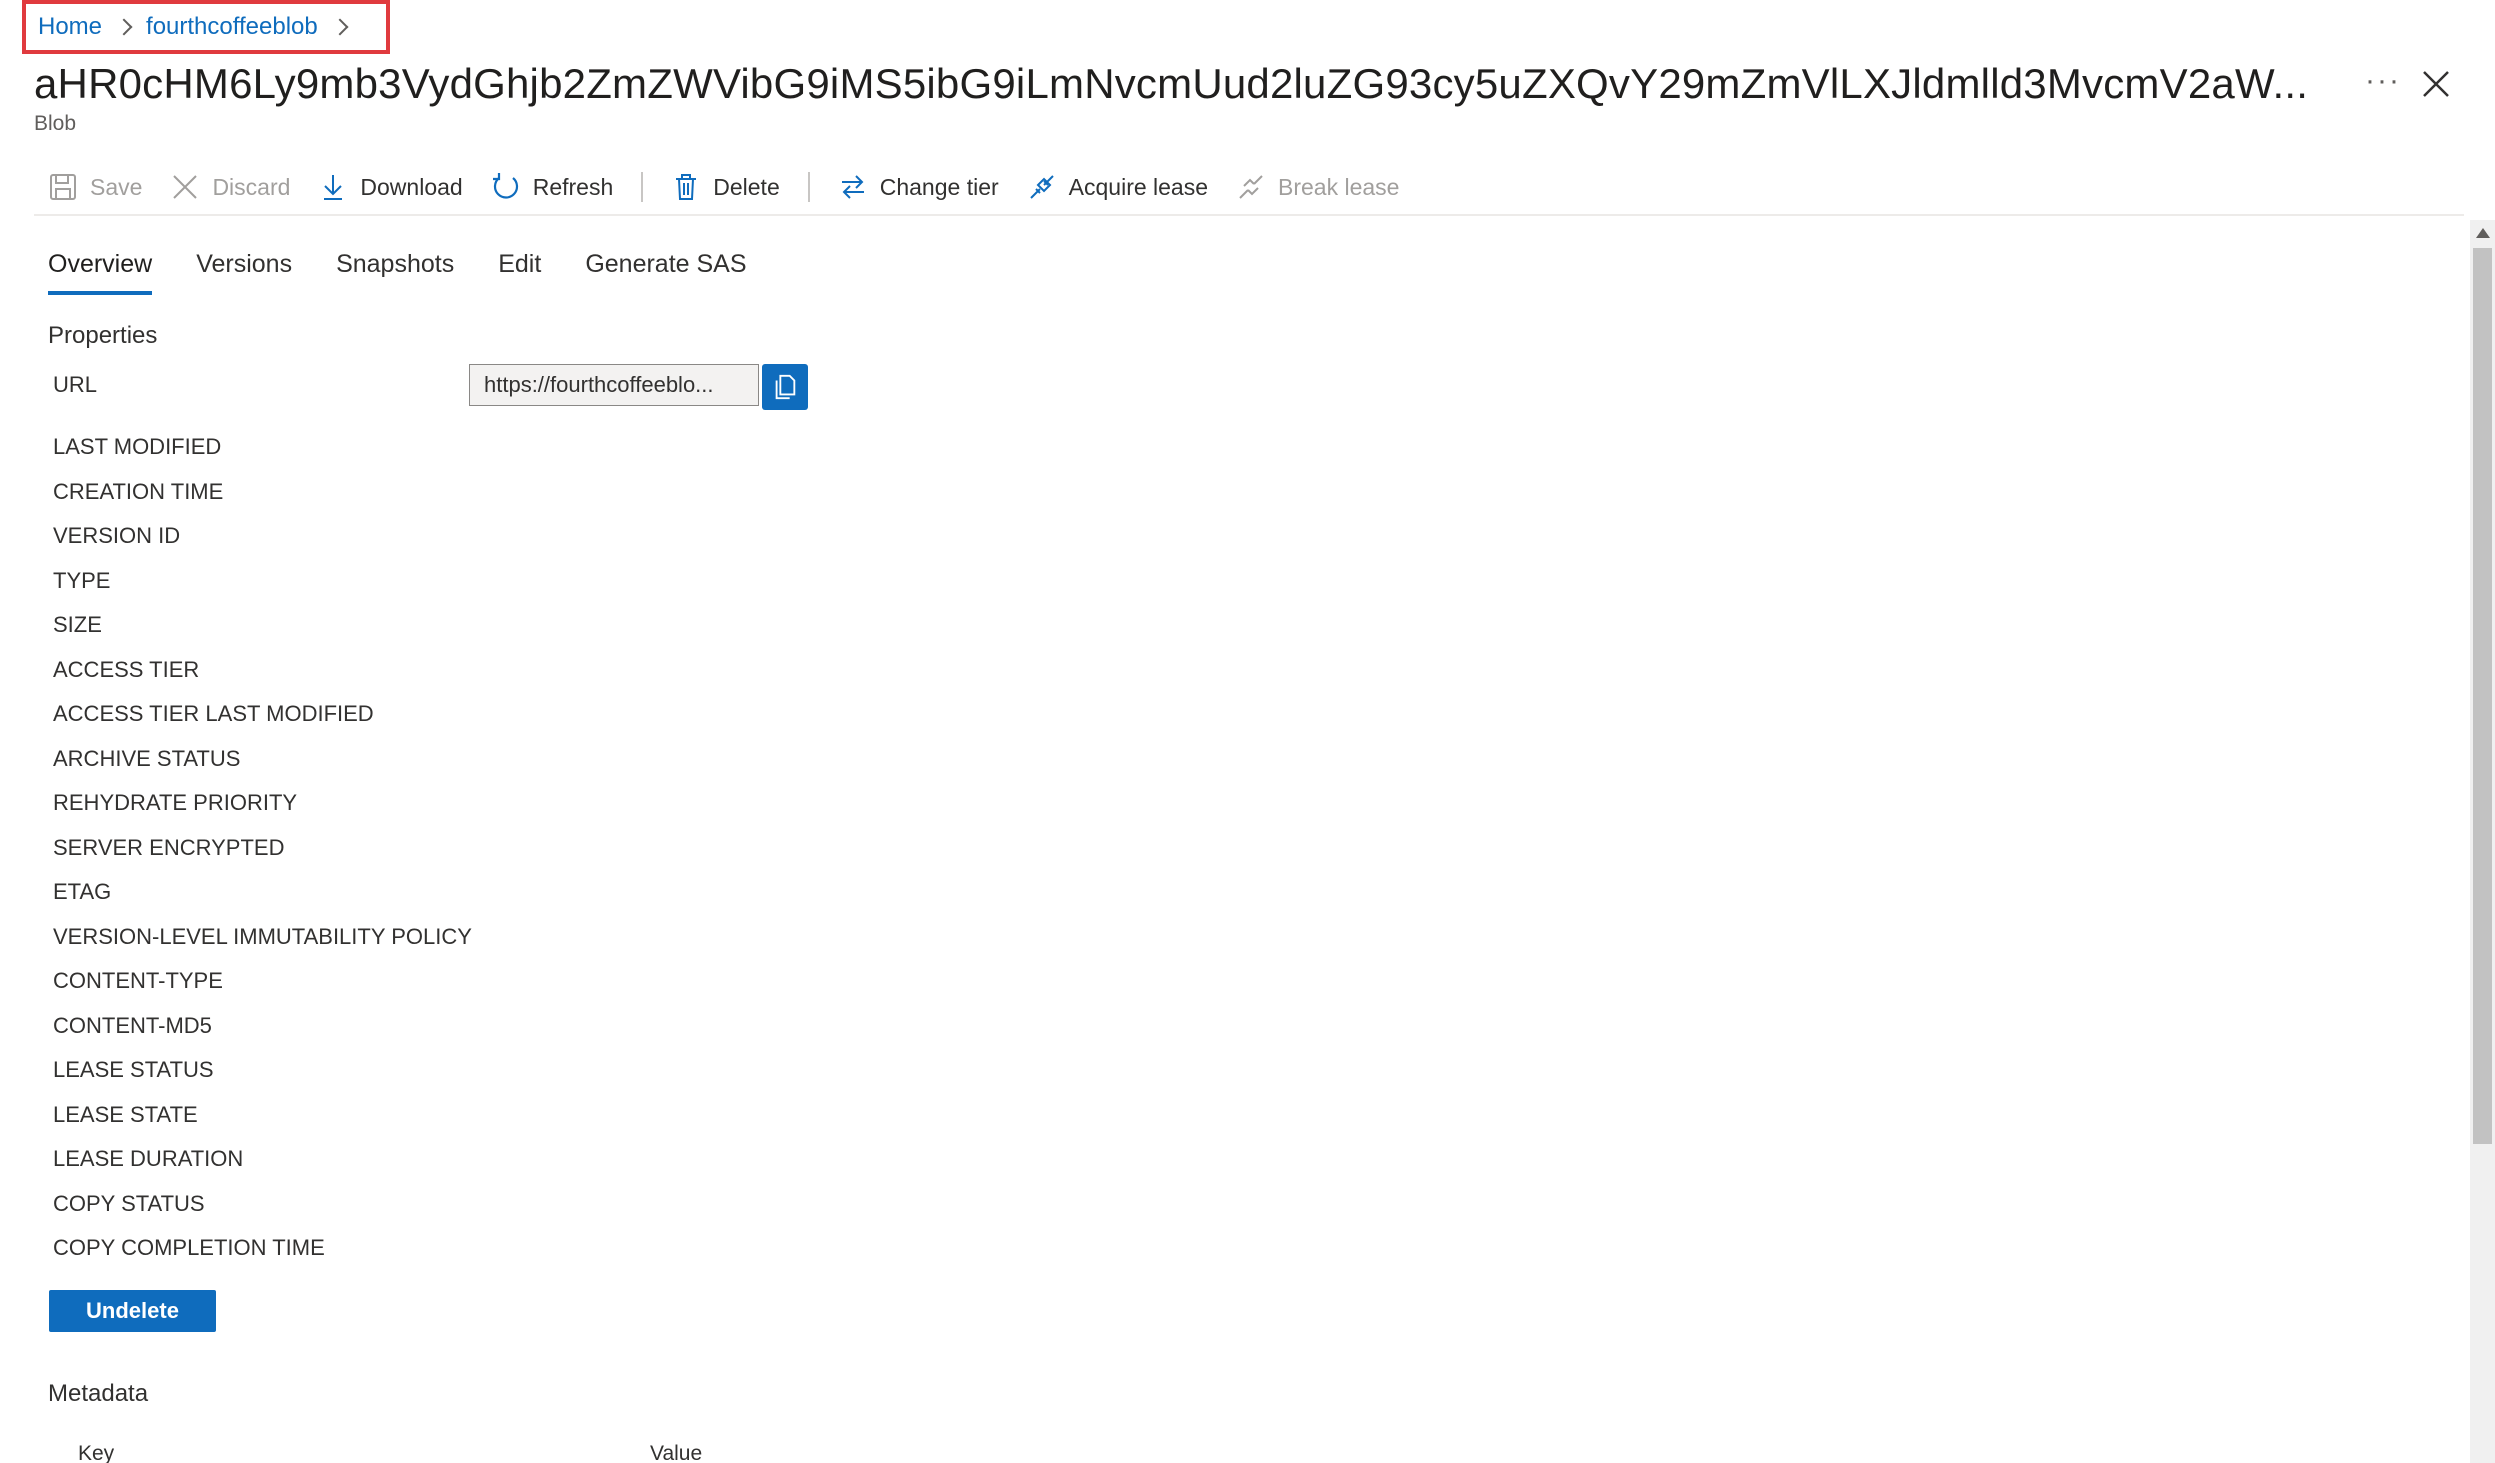  Describe the element at coordinates (1041, 187) in the screenshot. I see `link-icon` at that location.